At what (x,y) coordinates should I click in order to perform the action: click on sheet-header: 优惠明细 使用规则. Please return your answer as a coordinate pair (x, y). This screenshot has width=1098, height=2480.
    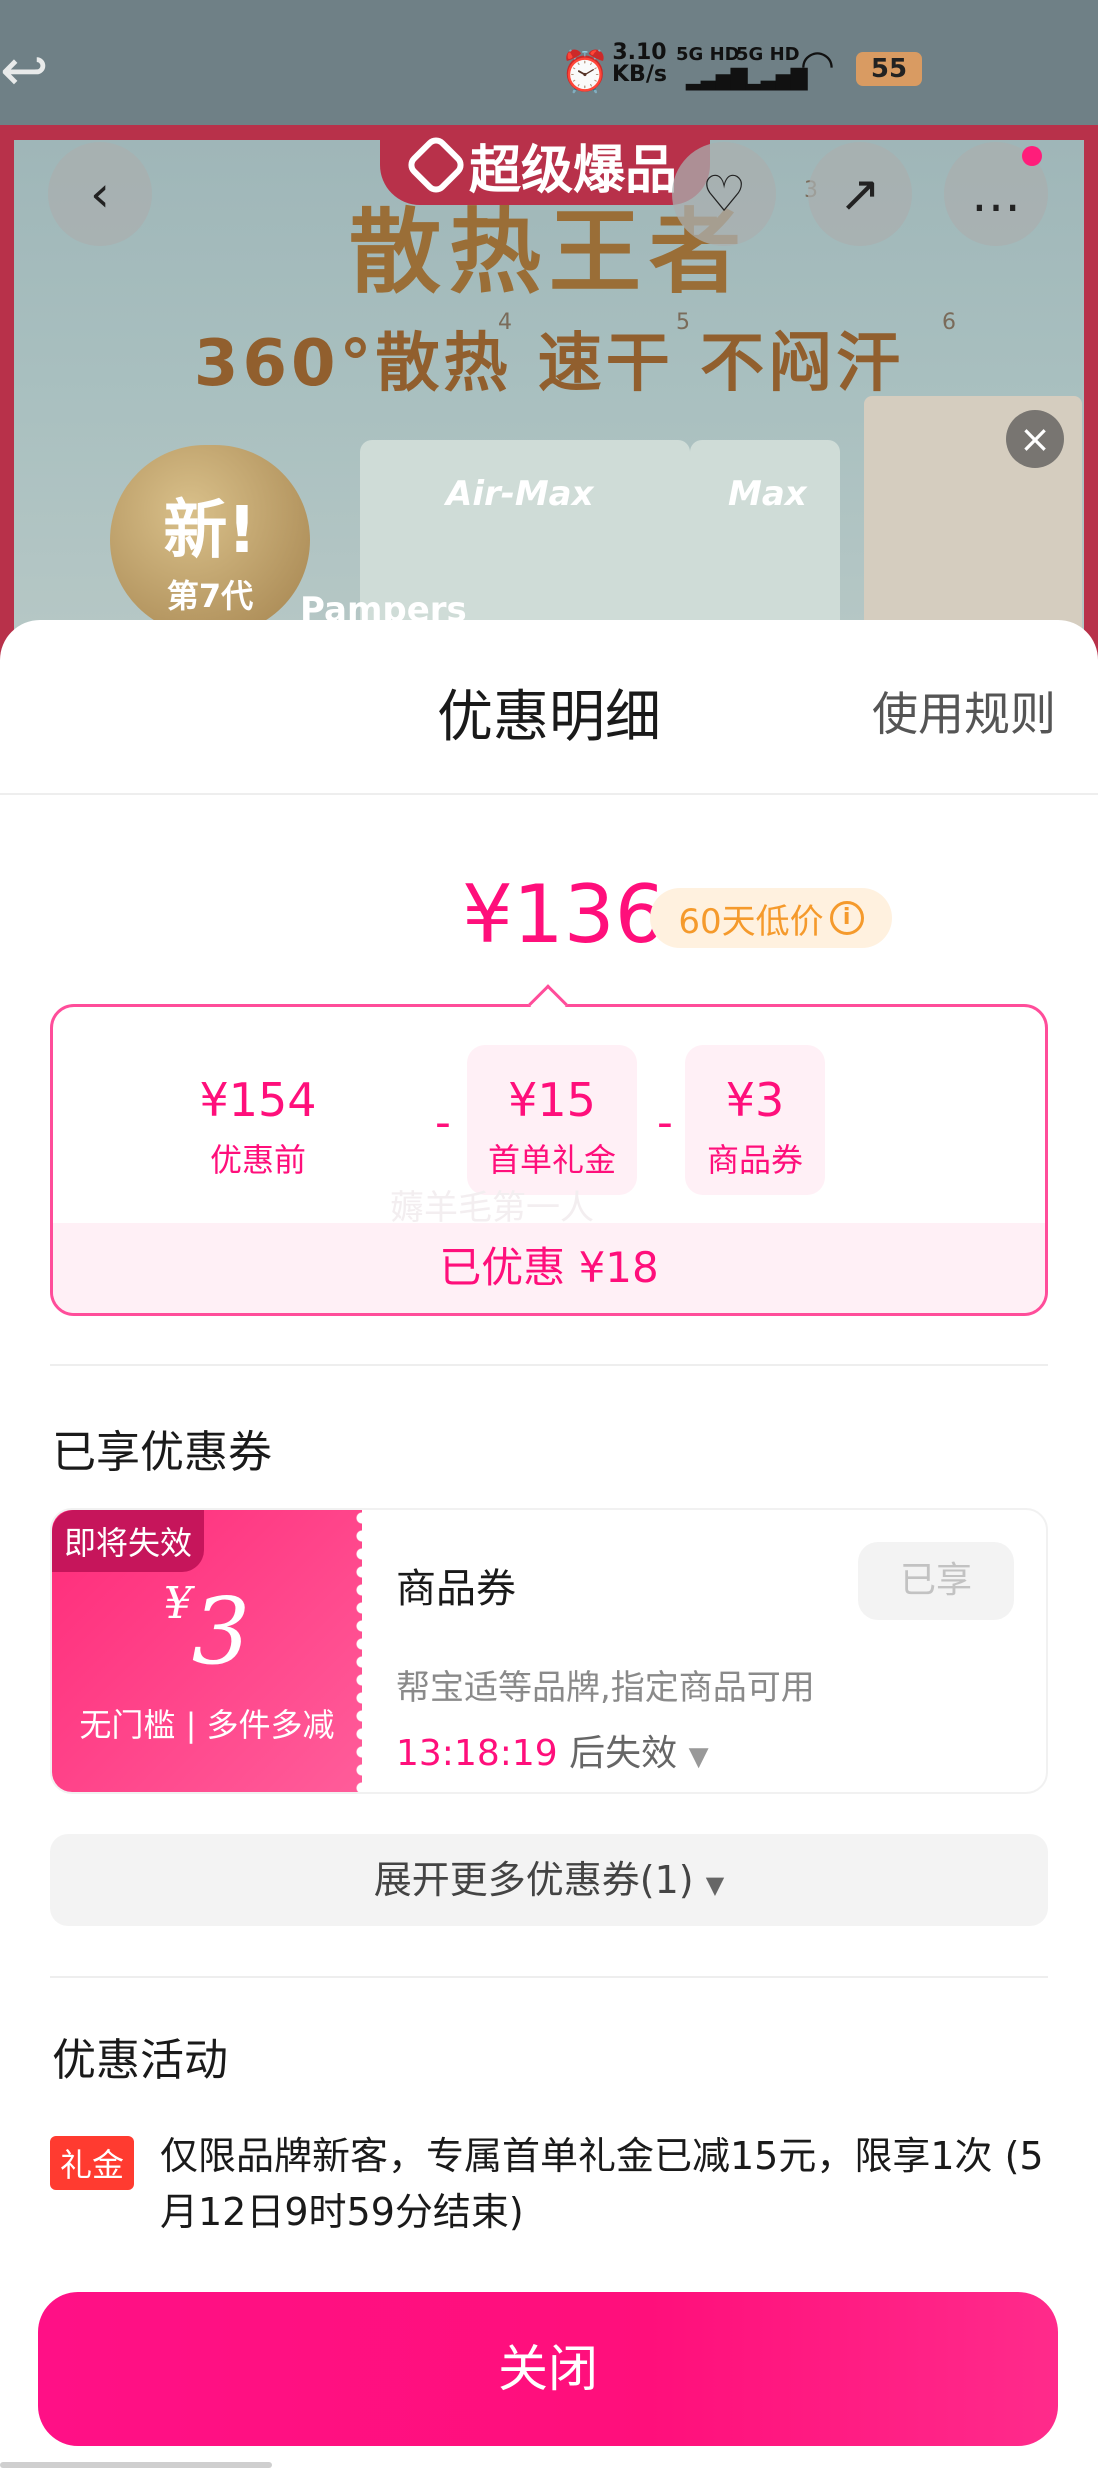
    Looking at the image, I should click on (549, 707).